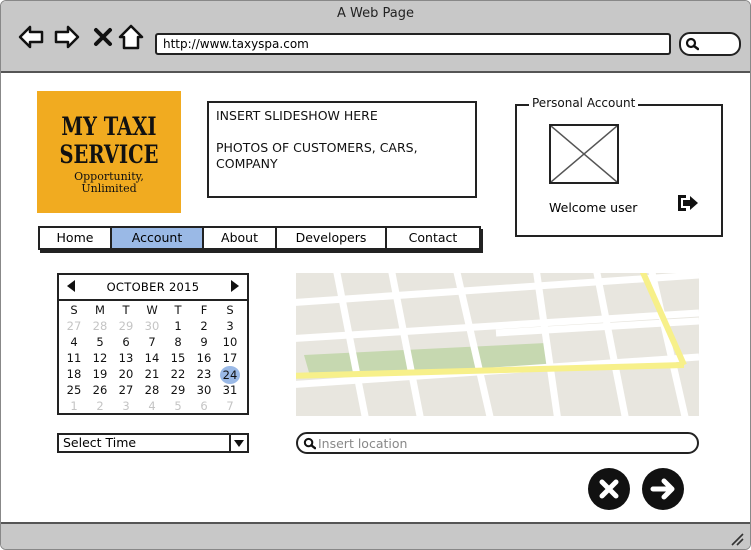  What do you see at coordinates (204, 310) in the screenshot?
I see `calendar-weekday: F` at bounding box center [204, 310].